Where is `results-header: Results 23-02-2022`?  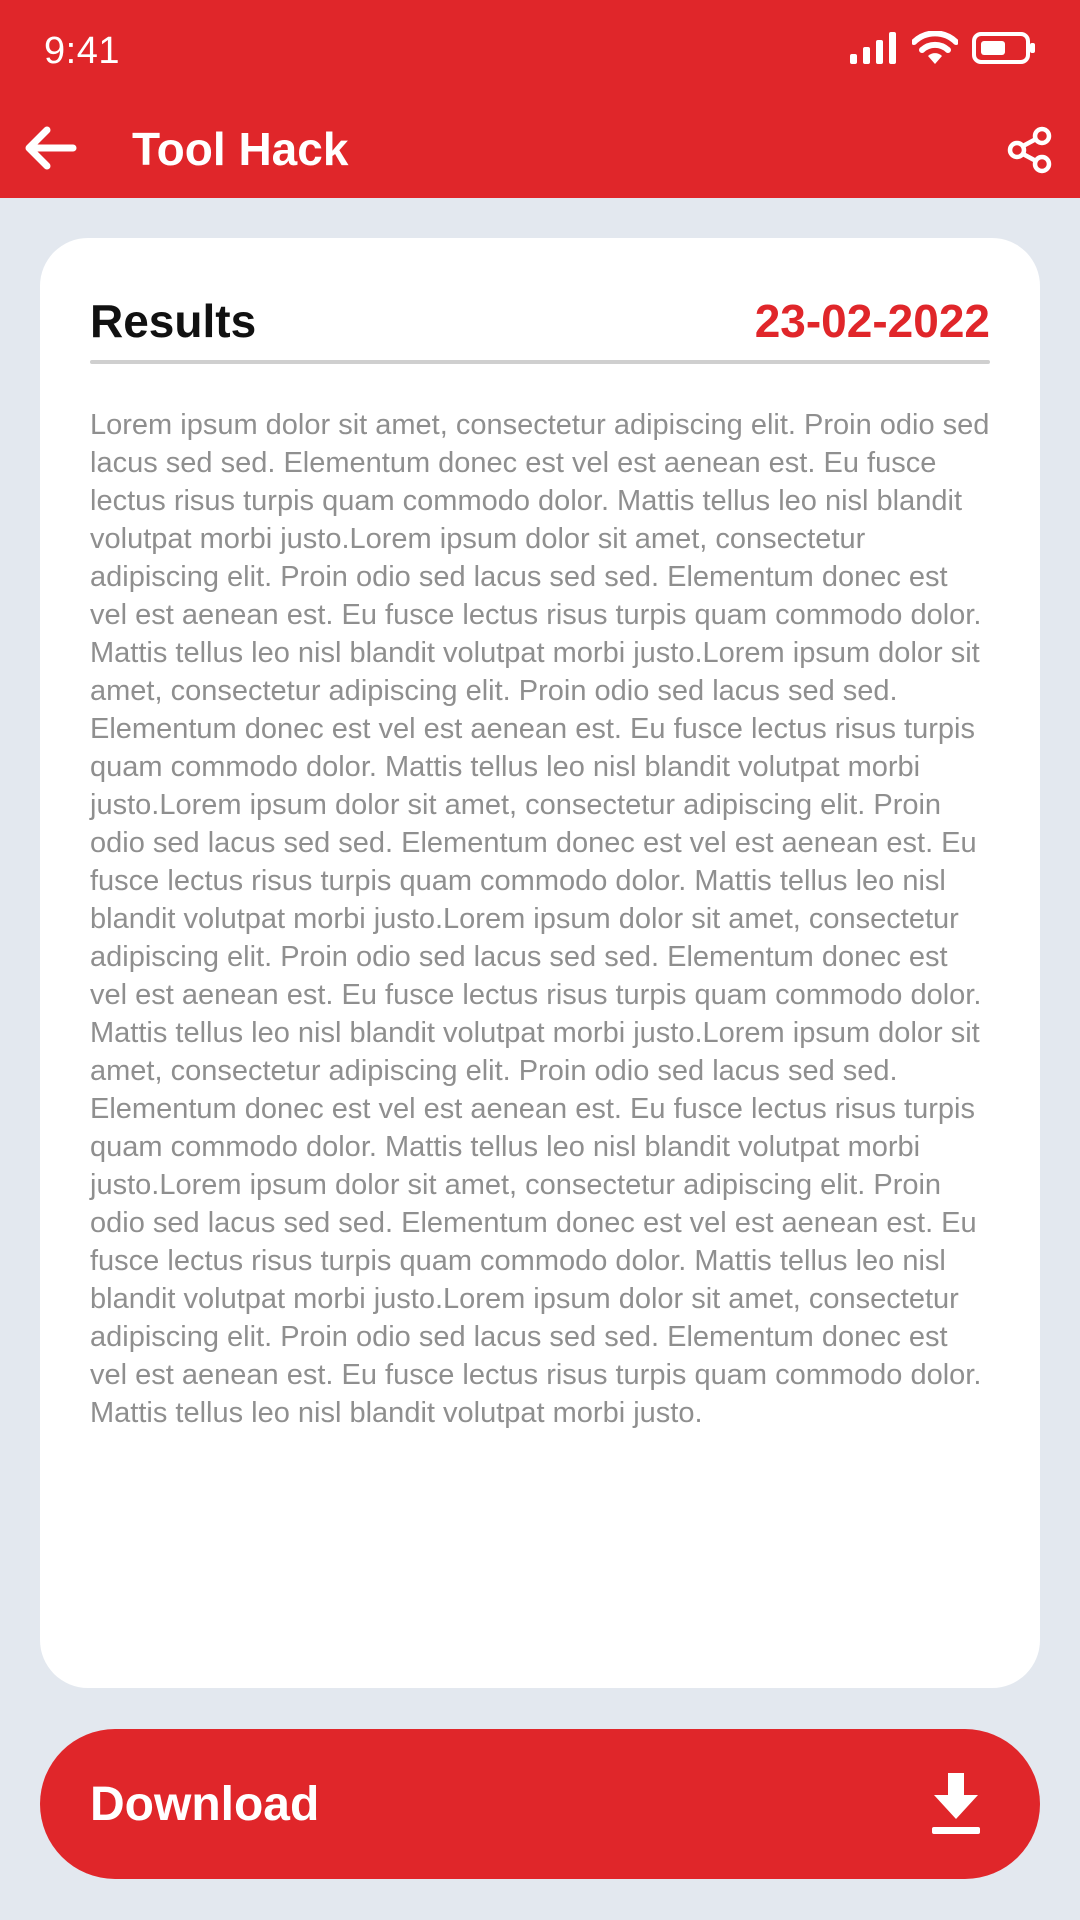
results-header: Results 23-02-2022 is located at coordinates (540, 322).